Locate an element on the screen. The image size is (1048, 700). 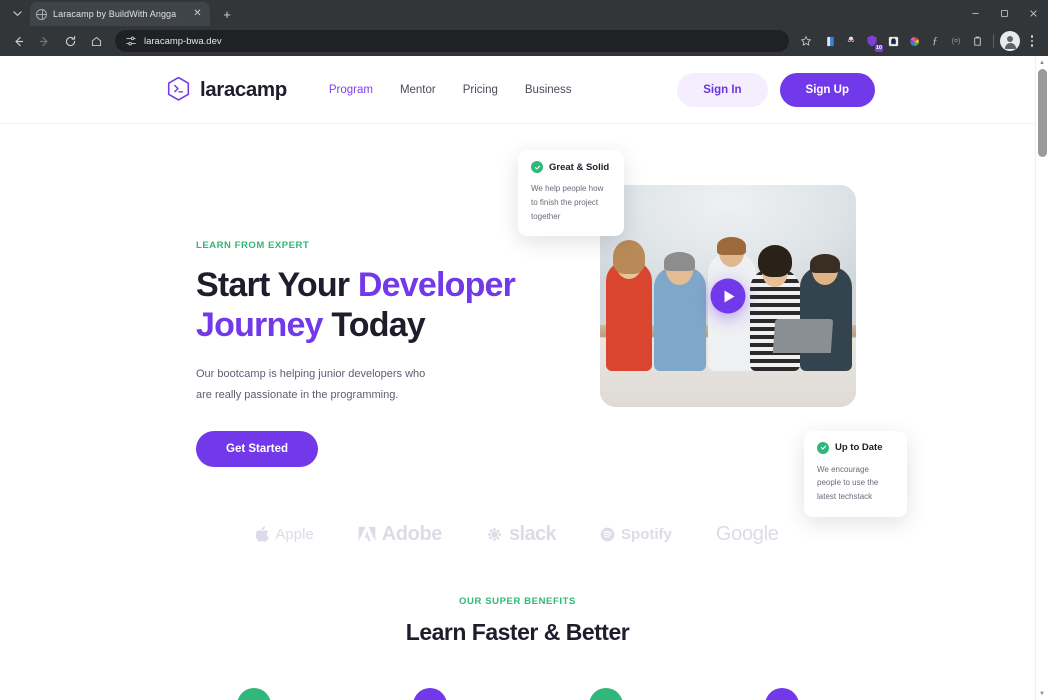
brand-logo-slack: slack is located at coordinates (521, 534).